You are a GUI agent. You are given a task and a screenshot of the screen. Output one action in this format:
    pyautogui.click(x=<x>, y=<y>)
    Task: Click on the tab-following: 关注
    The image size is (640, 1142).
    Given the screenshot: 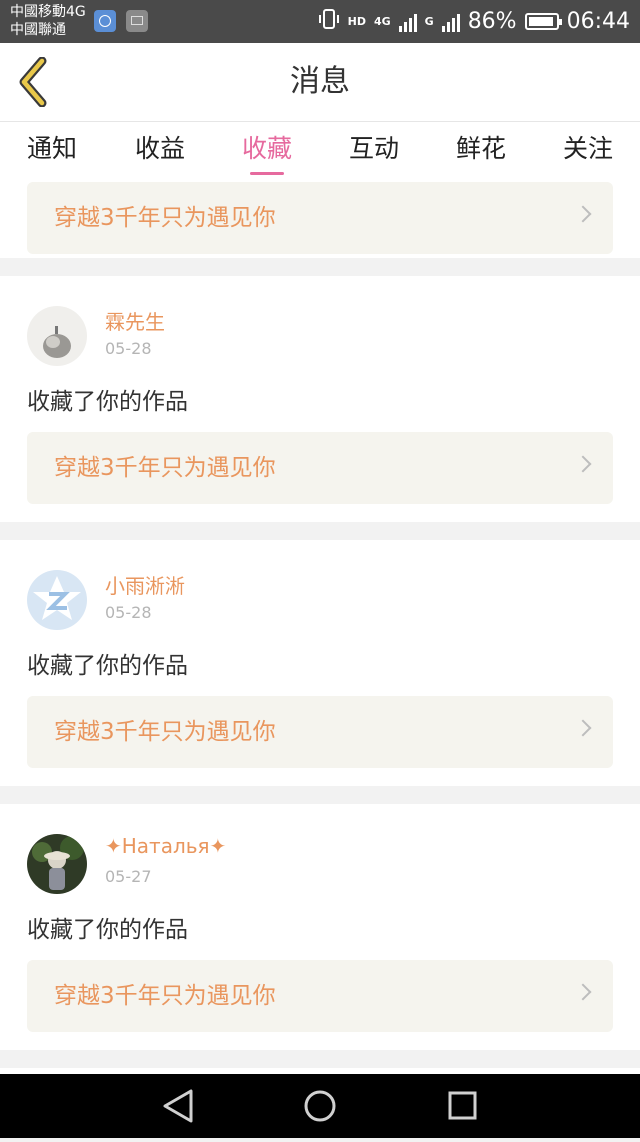 What is the action you would take?
    pyautogui.click(x=588, y=152)
    